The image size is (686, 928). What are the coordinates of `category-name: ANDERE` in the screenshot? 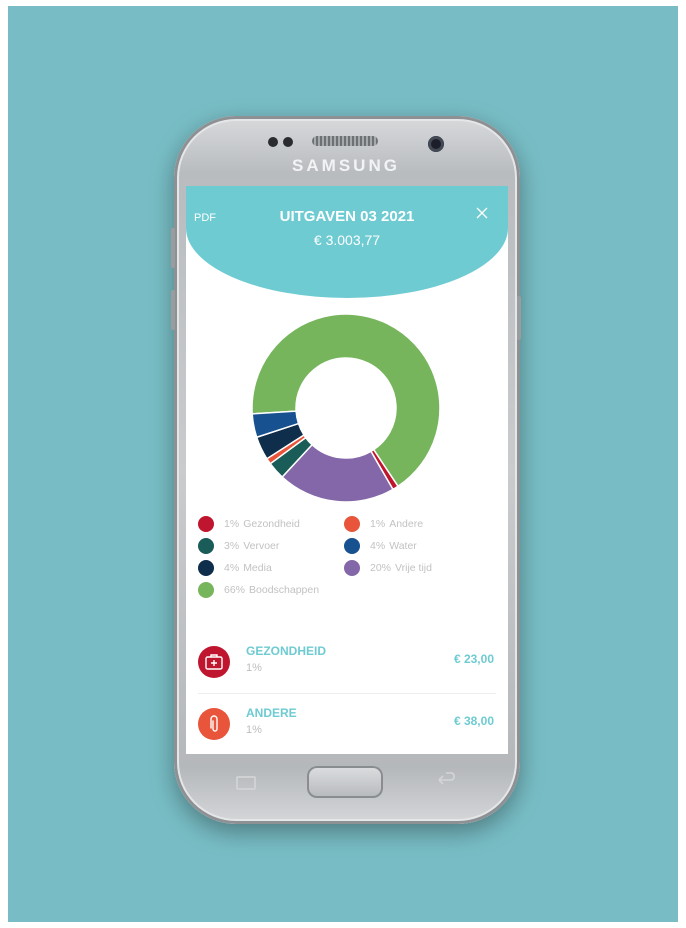 It's located at (271, 713).